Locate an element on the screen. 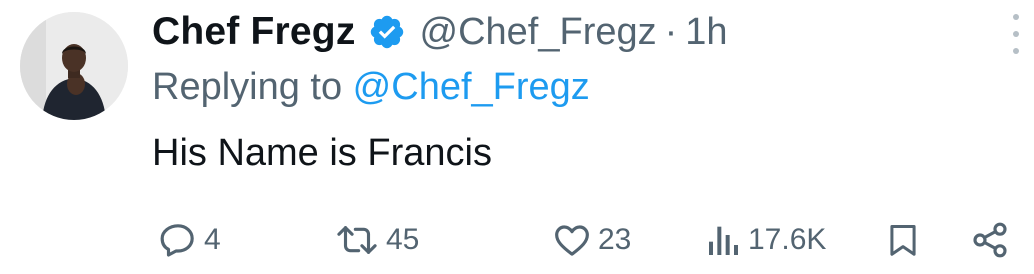  replying-to-mention: @Chef_Fregz is located at coordinates (471, 87).